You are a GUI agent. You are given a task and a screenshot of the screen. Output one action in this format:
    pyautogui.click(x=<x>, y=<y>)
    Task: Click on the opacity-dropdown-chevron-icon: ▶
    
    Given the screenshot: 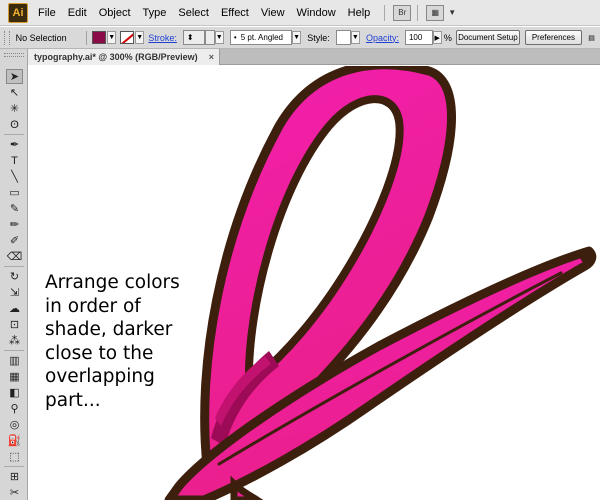 What is the action you would take?
    pyautogui.click(x=437, y=37)
    